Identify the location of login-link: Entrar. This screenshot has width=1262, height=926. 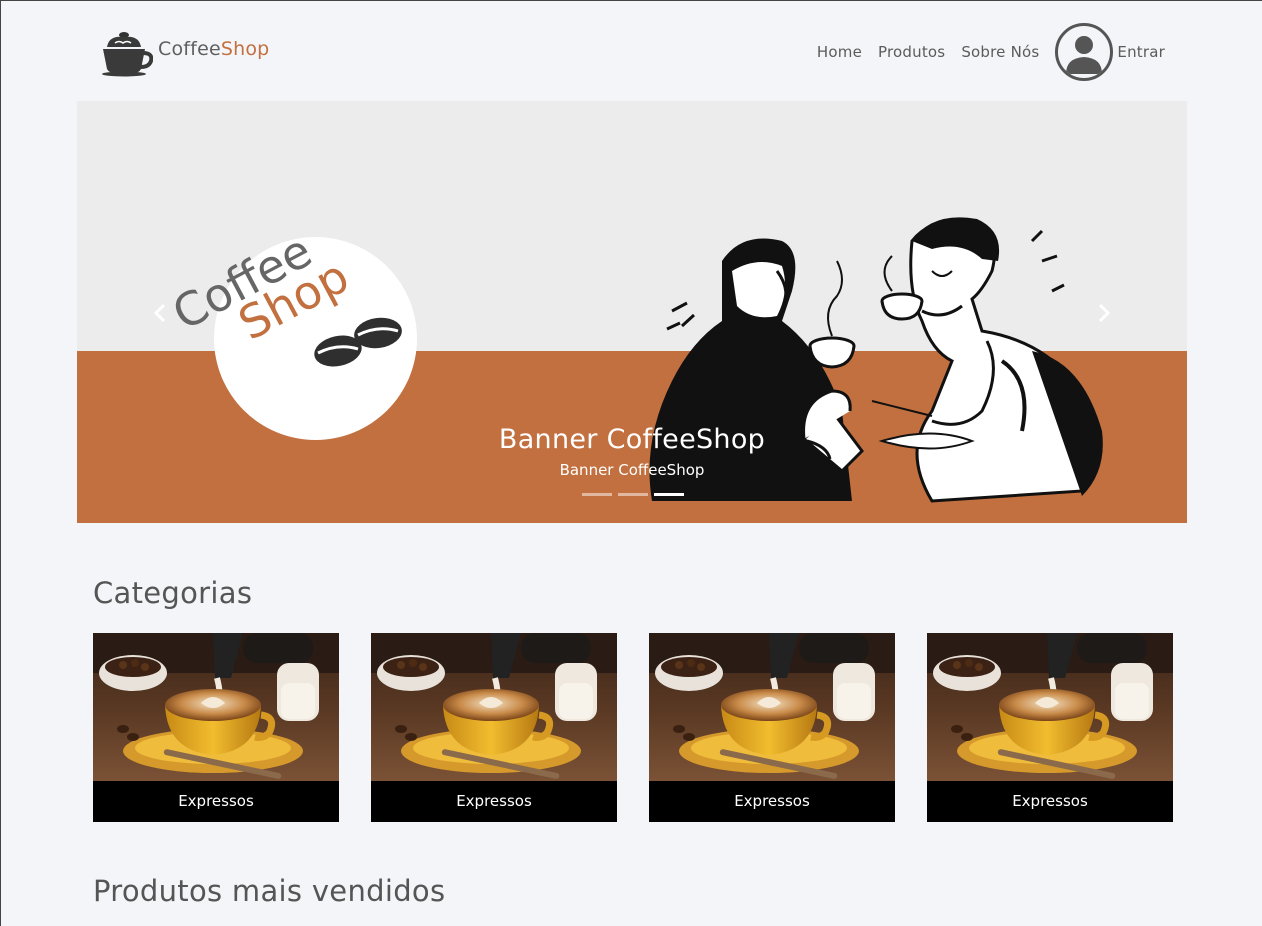
(1141, 52).